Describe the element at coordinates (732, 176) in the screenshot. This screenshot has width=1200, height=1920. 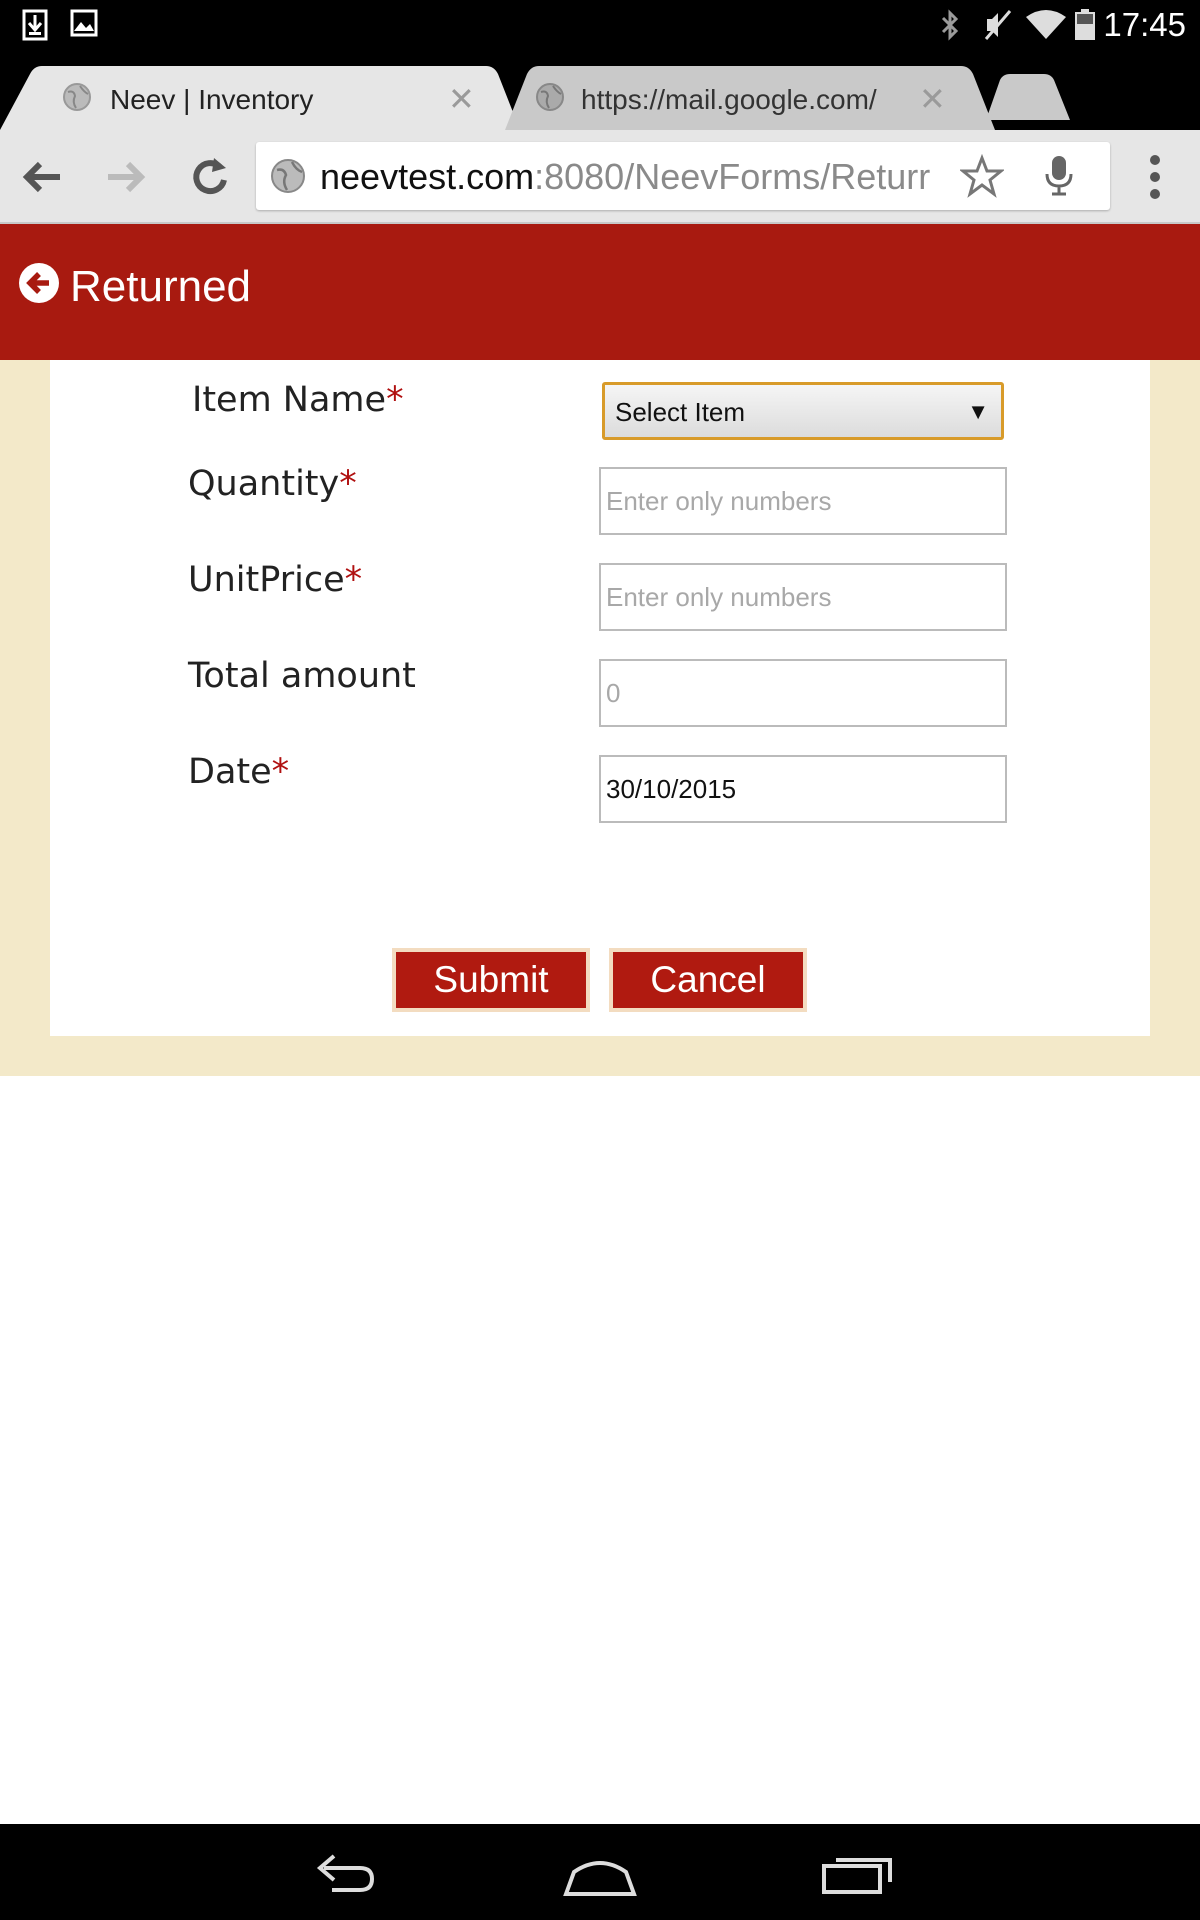
I see `url-path: :8080/NeevForms/Returr` at that location.